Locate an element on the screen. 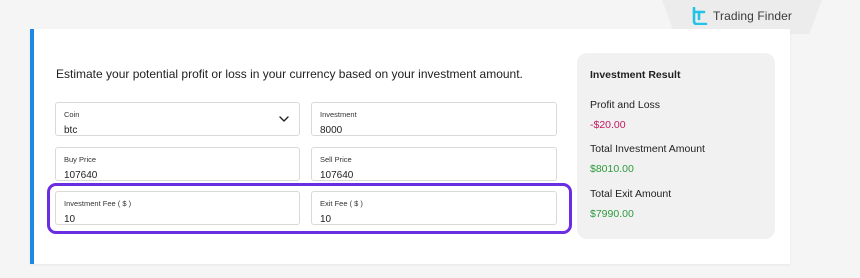  investment-label: Investment is located at coordinates (338, 114).